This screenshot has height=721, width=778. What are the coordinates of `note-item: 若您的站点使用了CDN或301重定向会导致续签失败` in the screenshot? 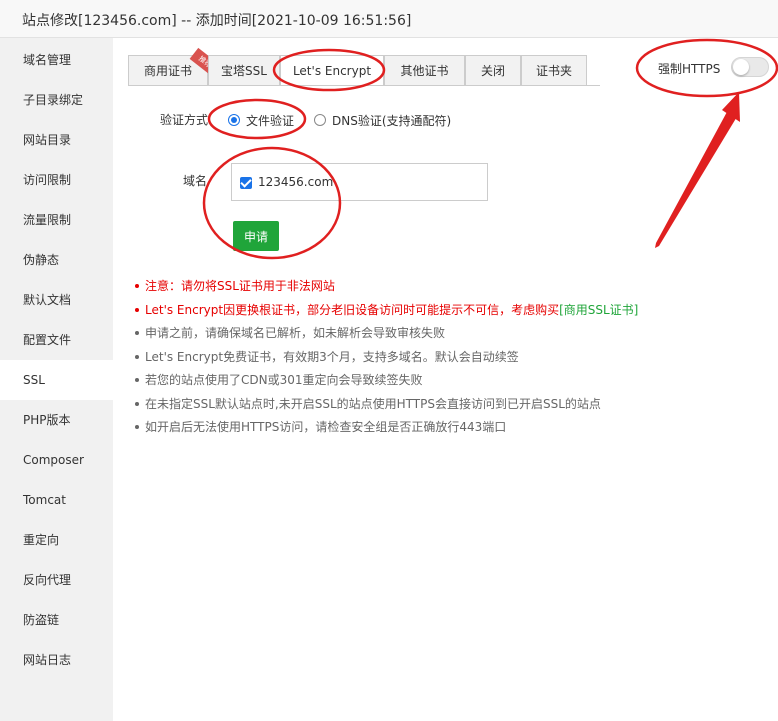 It's located at (386, 384).